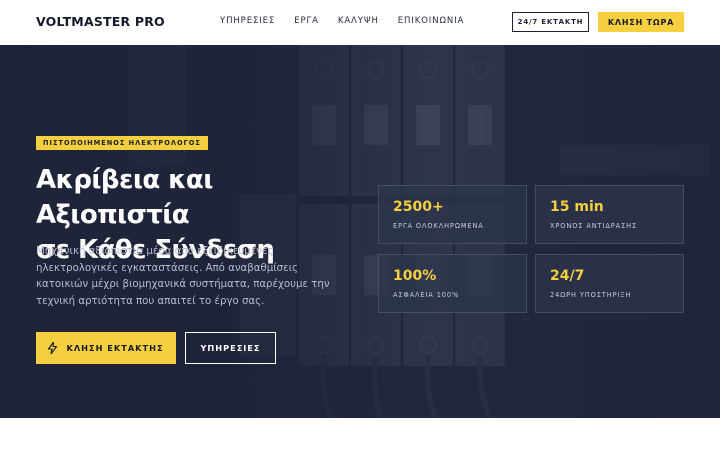 The width and height of the screenshot is (720, 450). Describe the element at coordinates (230, 348) in the screenshot. I see `services-button: ΥΠΗΡΕΣΙΕΣ` at that location.